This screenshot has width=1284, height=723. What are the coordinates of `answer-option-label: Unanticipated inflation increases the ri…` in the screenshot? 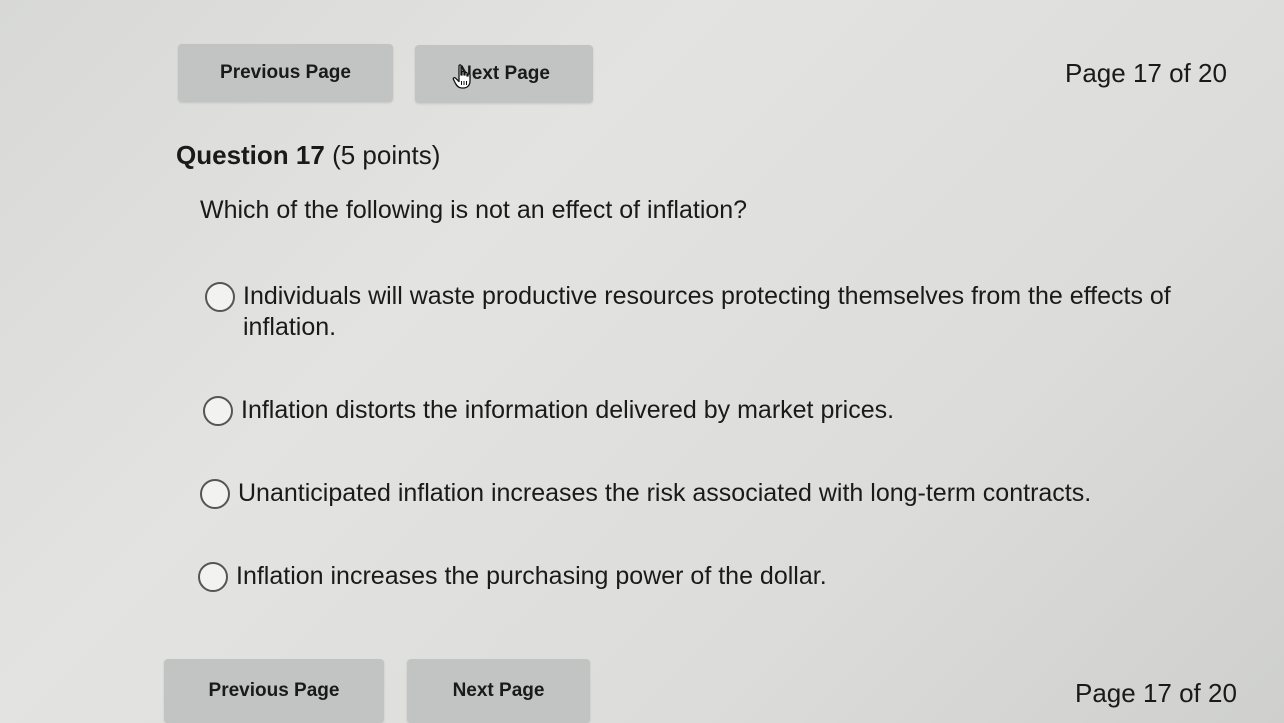 It's located at (665, 493).